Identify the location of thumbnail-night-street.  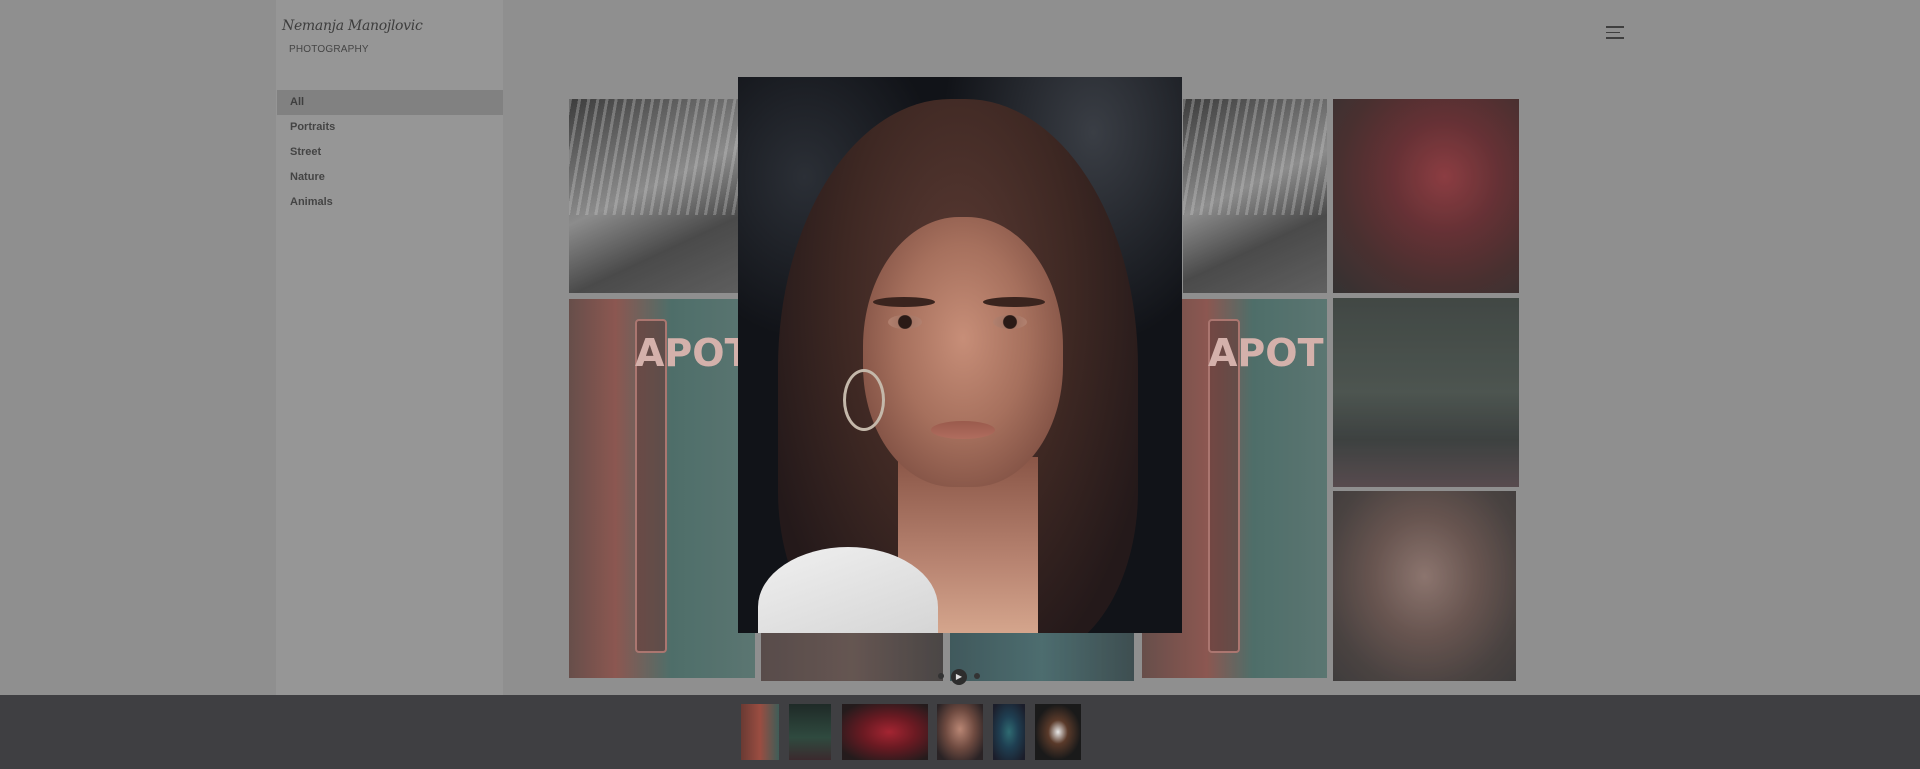
(810, 732).